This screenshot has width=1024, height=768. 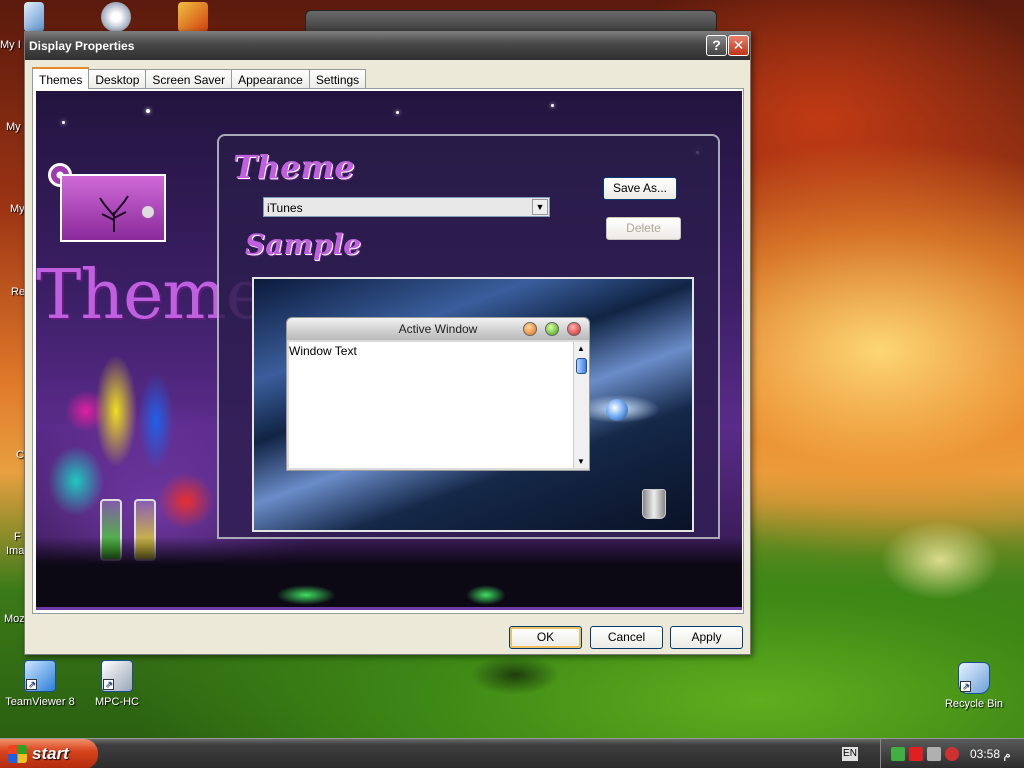 What do you see at coordinates (114, 213) in the screenshot?
I see `tree-icon` at bounding box center [114, 213].